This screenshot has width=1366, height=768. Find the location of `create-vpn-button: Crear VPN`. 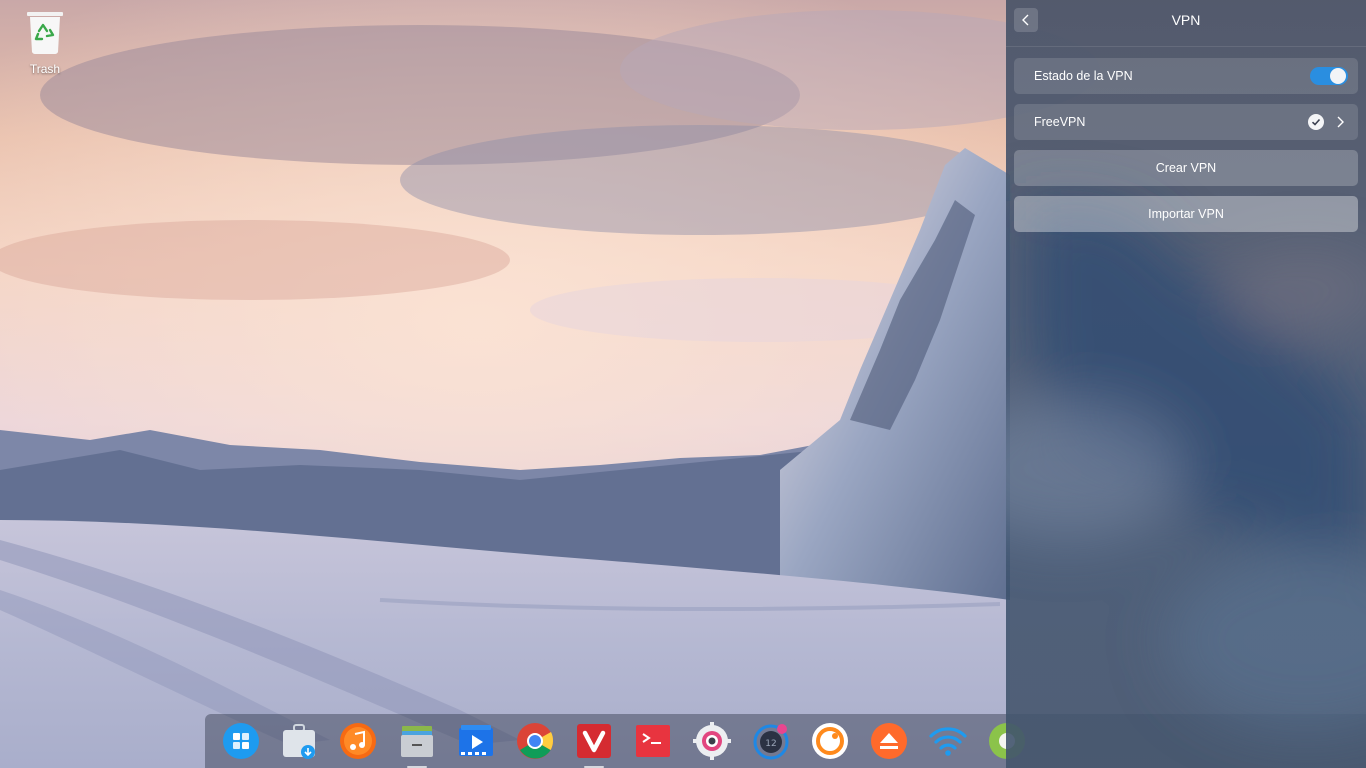

create-vpn-button: Crear VPN is located at coordinates (1186, 168).